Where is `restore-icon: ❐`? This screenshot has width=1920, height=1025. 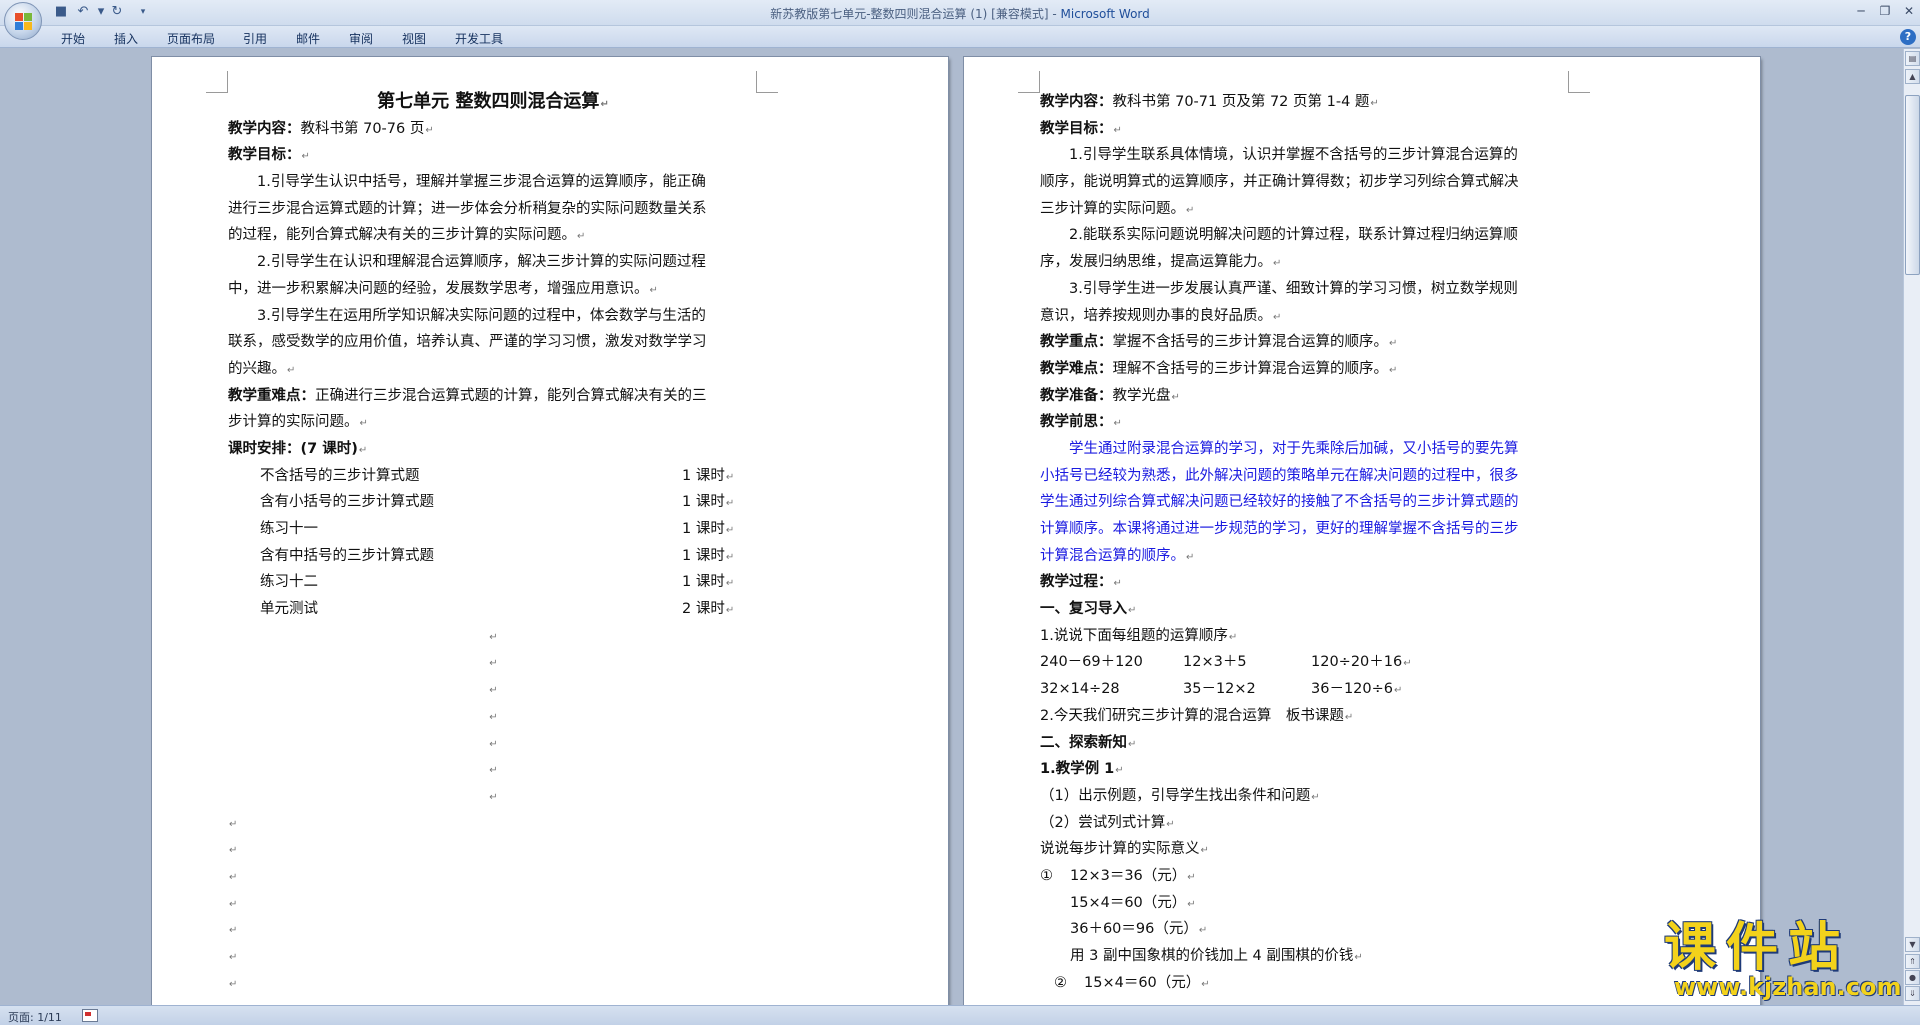
restore-icon: ❐ is located at coordinates (1885, 11).